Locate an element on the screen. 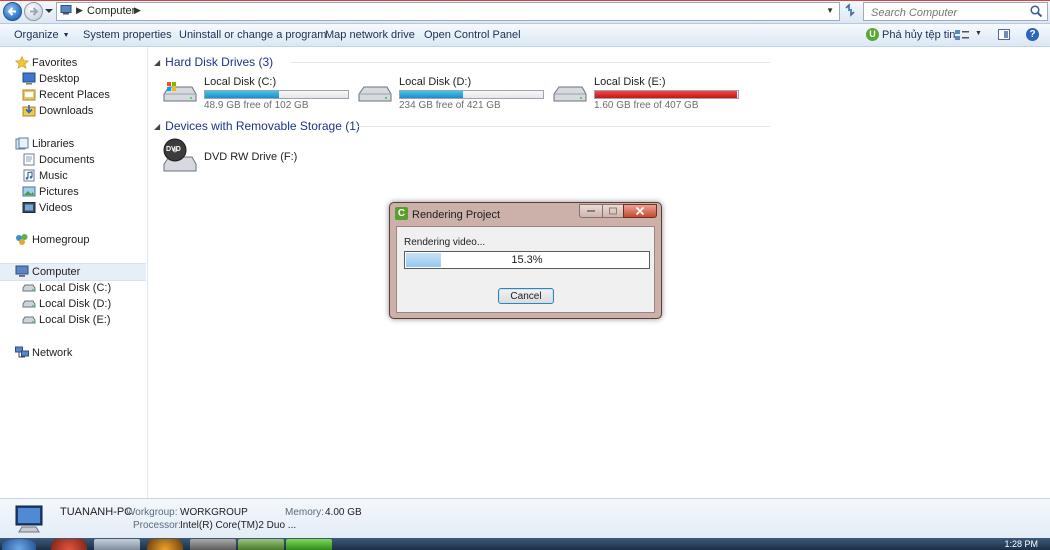  breadcrumb-chevron-icon: ▶ is located at coordinates (137, 10).